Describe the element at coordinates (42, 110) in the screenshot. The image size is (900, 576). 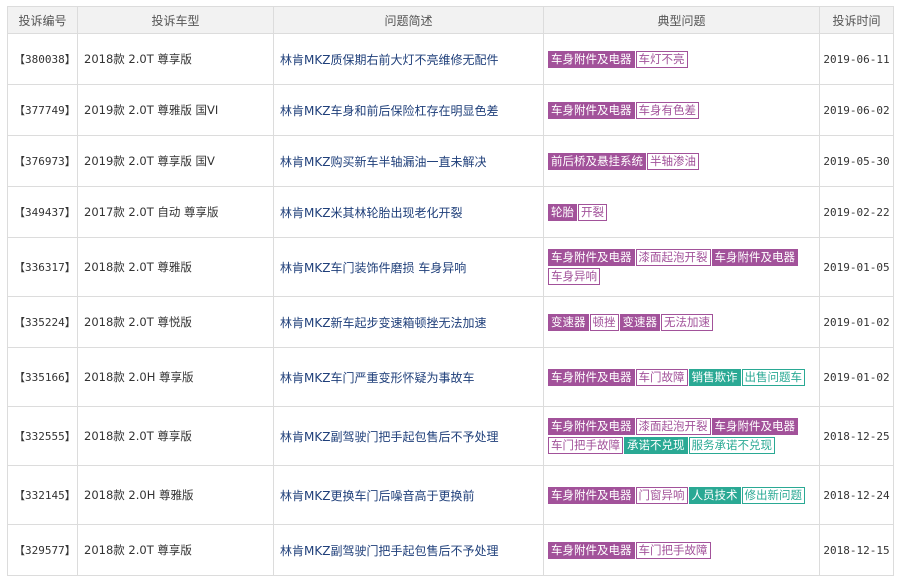
I see `complaint-id-cell: 【377749】` at that location.